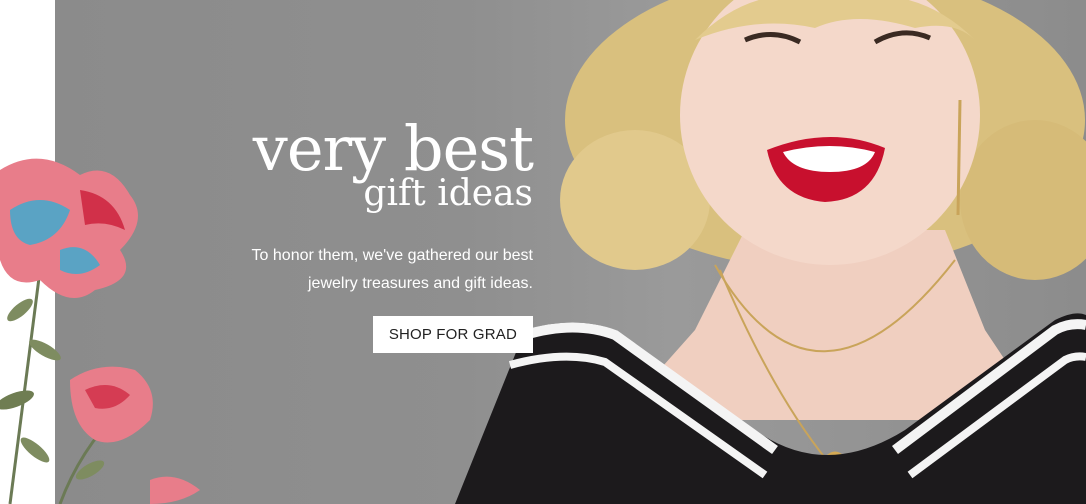 This screenshot has height=504, width=1086. I want to click on floral-illustration, so click(100, 331).